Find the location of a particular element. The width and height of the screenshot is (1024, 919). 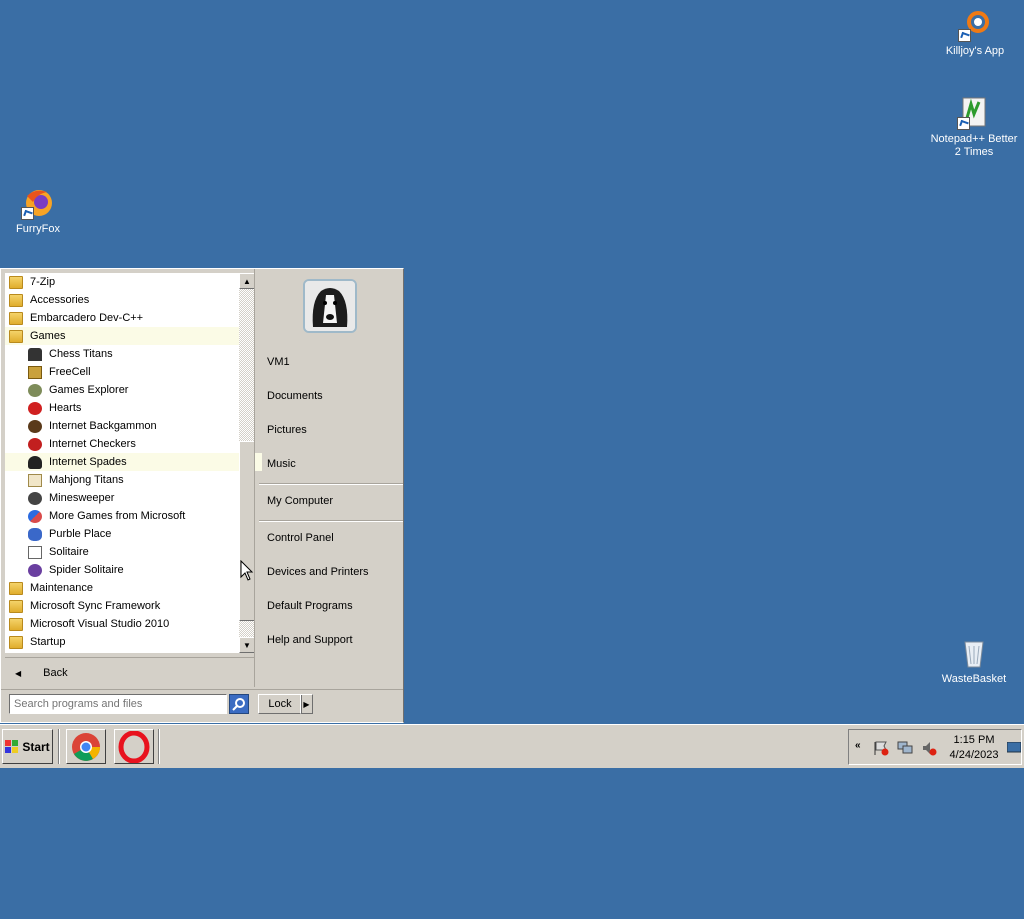

dog-picture-icon is located at coordinates (330, 306).